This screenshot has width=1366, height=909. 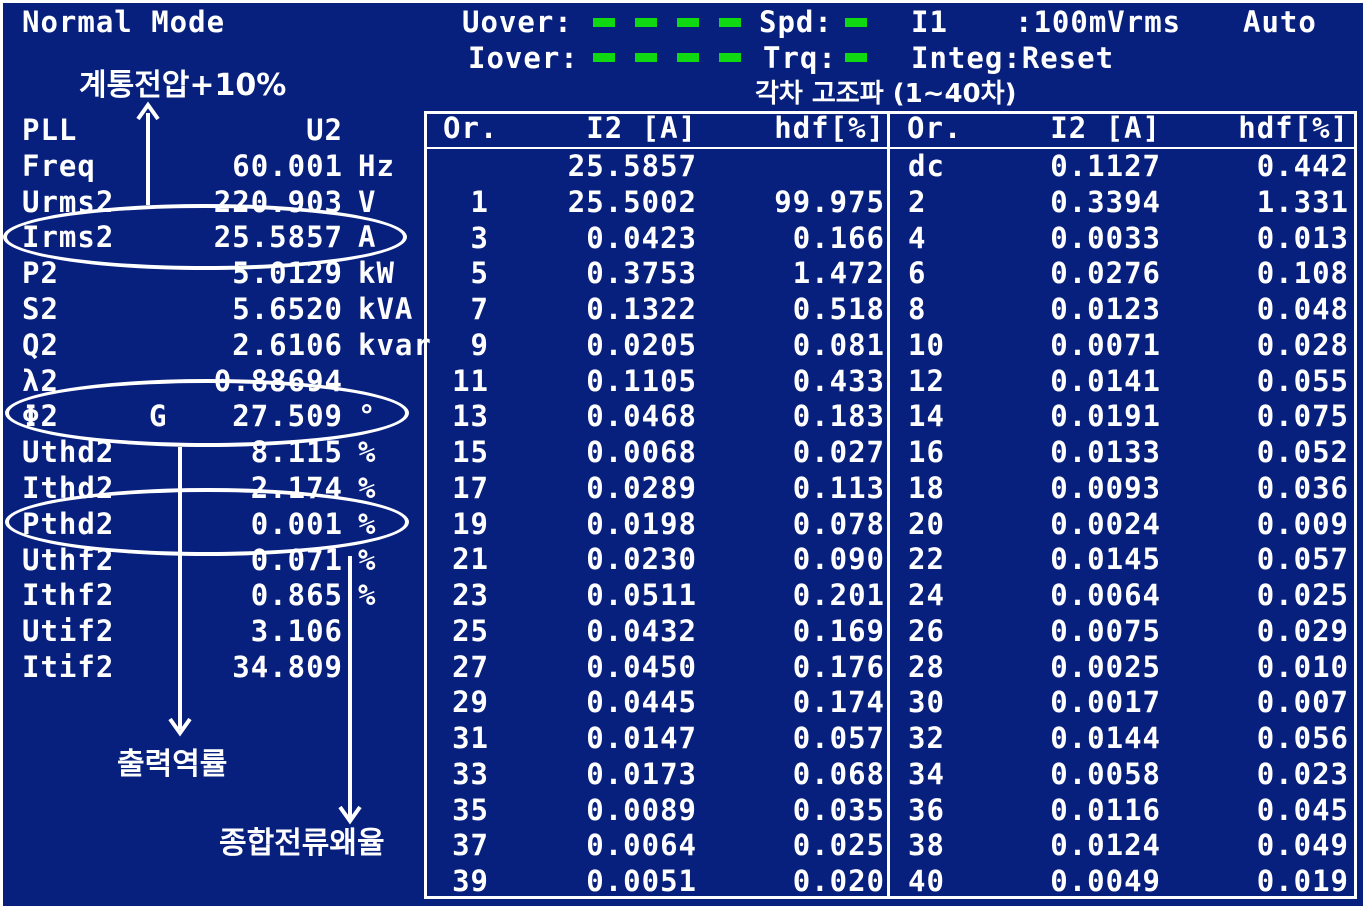 What do you see at coordinates (1302, 381) in the screenshot?
I see `harmonic-hdf: 0.055` at bounding box center [1302, 381].